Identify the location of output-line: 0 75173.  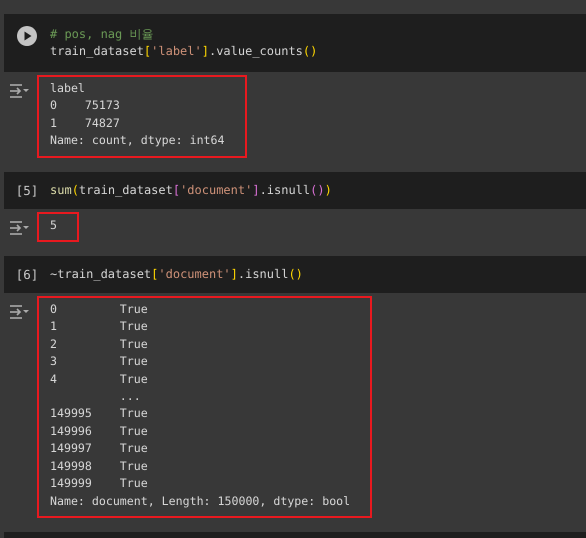
(85, 105).